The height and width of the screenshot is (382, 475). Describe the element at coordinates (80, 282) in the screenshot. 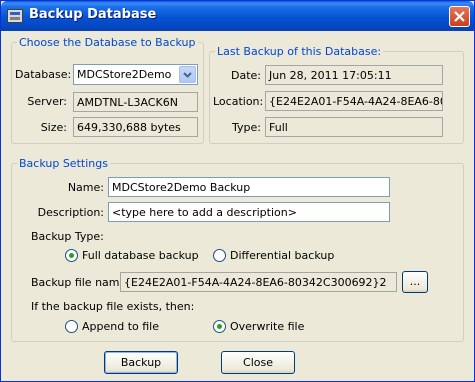

I see `backup-file-name-label: Backup file name:` at that location.